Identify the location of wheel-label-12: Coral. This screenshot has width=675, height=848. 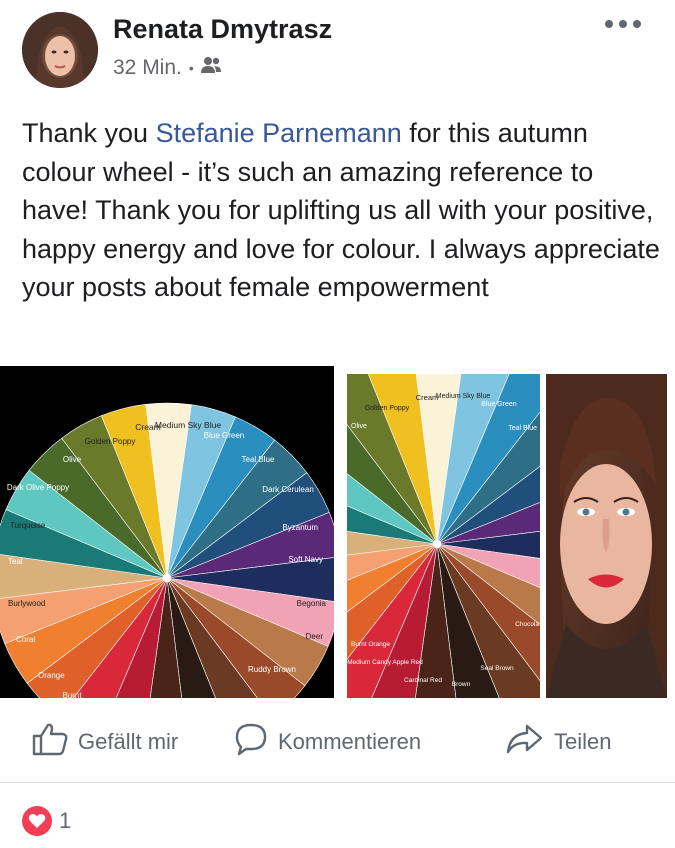
(25, 639).